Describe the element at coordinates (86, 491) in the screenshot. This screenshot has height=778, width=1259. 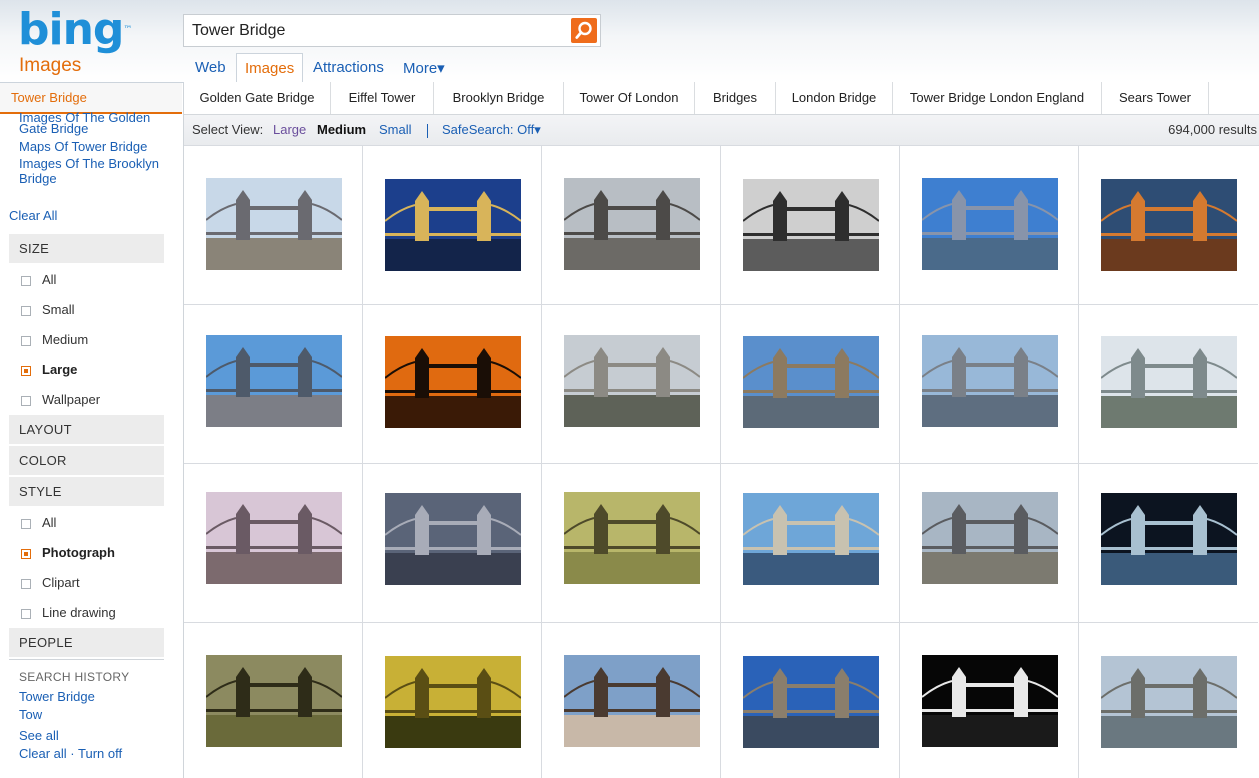
I see `facet-style-header: STYLE` at that location.